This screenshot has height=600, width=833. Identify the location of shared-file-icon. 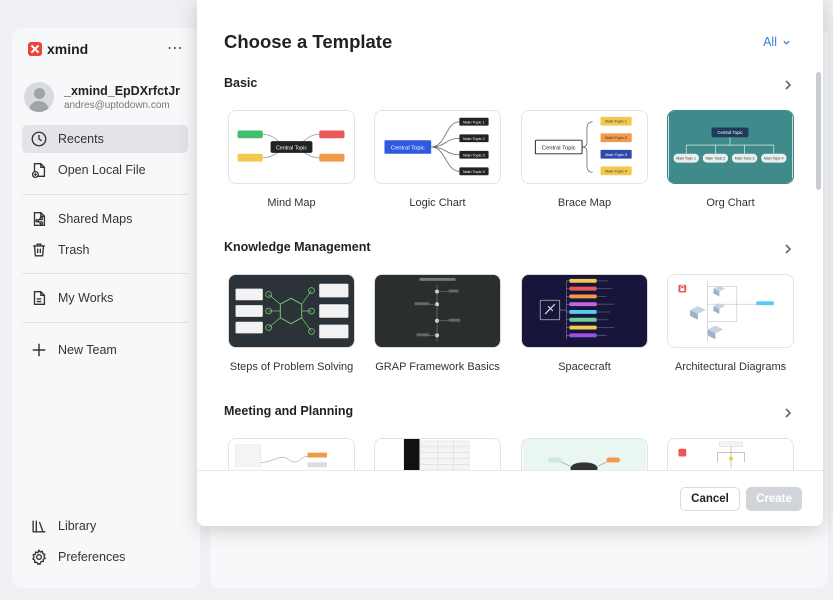
(39, 219).